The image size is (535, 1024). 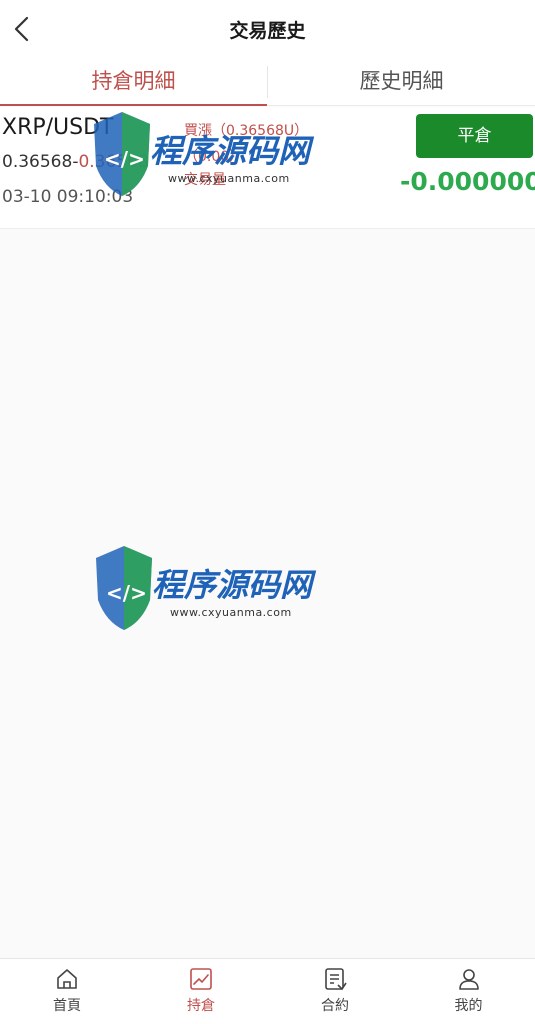 What do you see at coordinates (133, 82) in the screenshot?
I see `tab-positions: 持倉明細` at bounding box center [133, 82].